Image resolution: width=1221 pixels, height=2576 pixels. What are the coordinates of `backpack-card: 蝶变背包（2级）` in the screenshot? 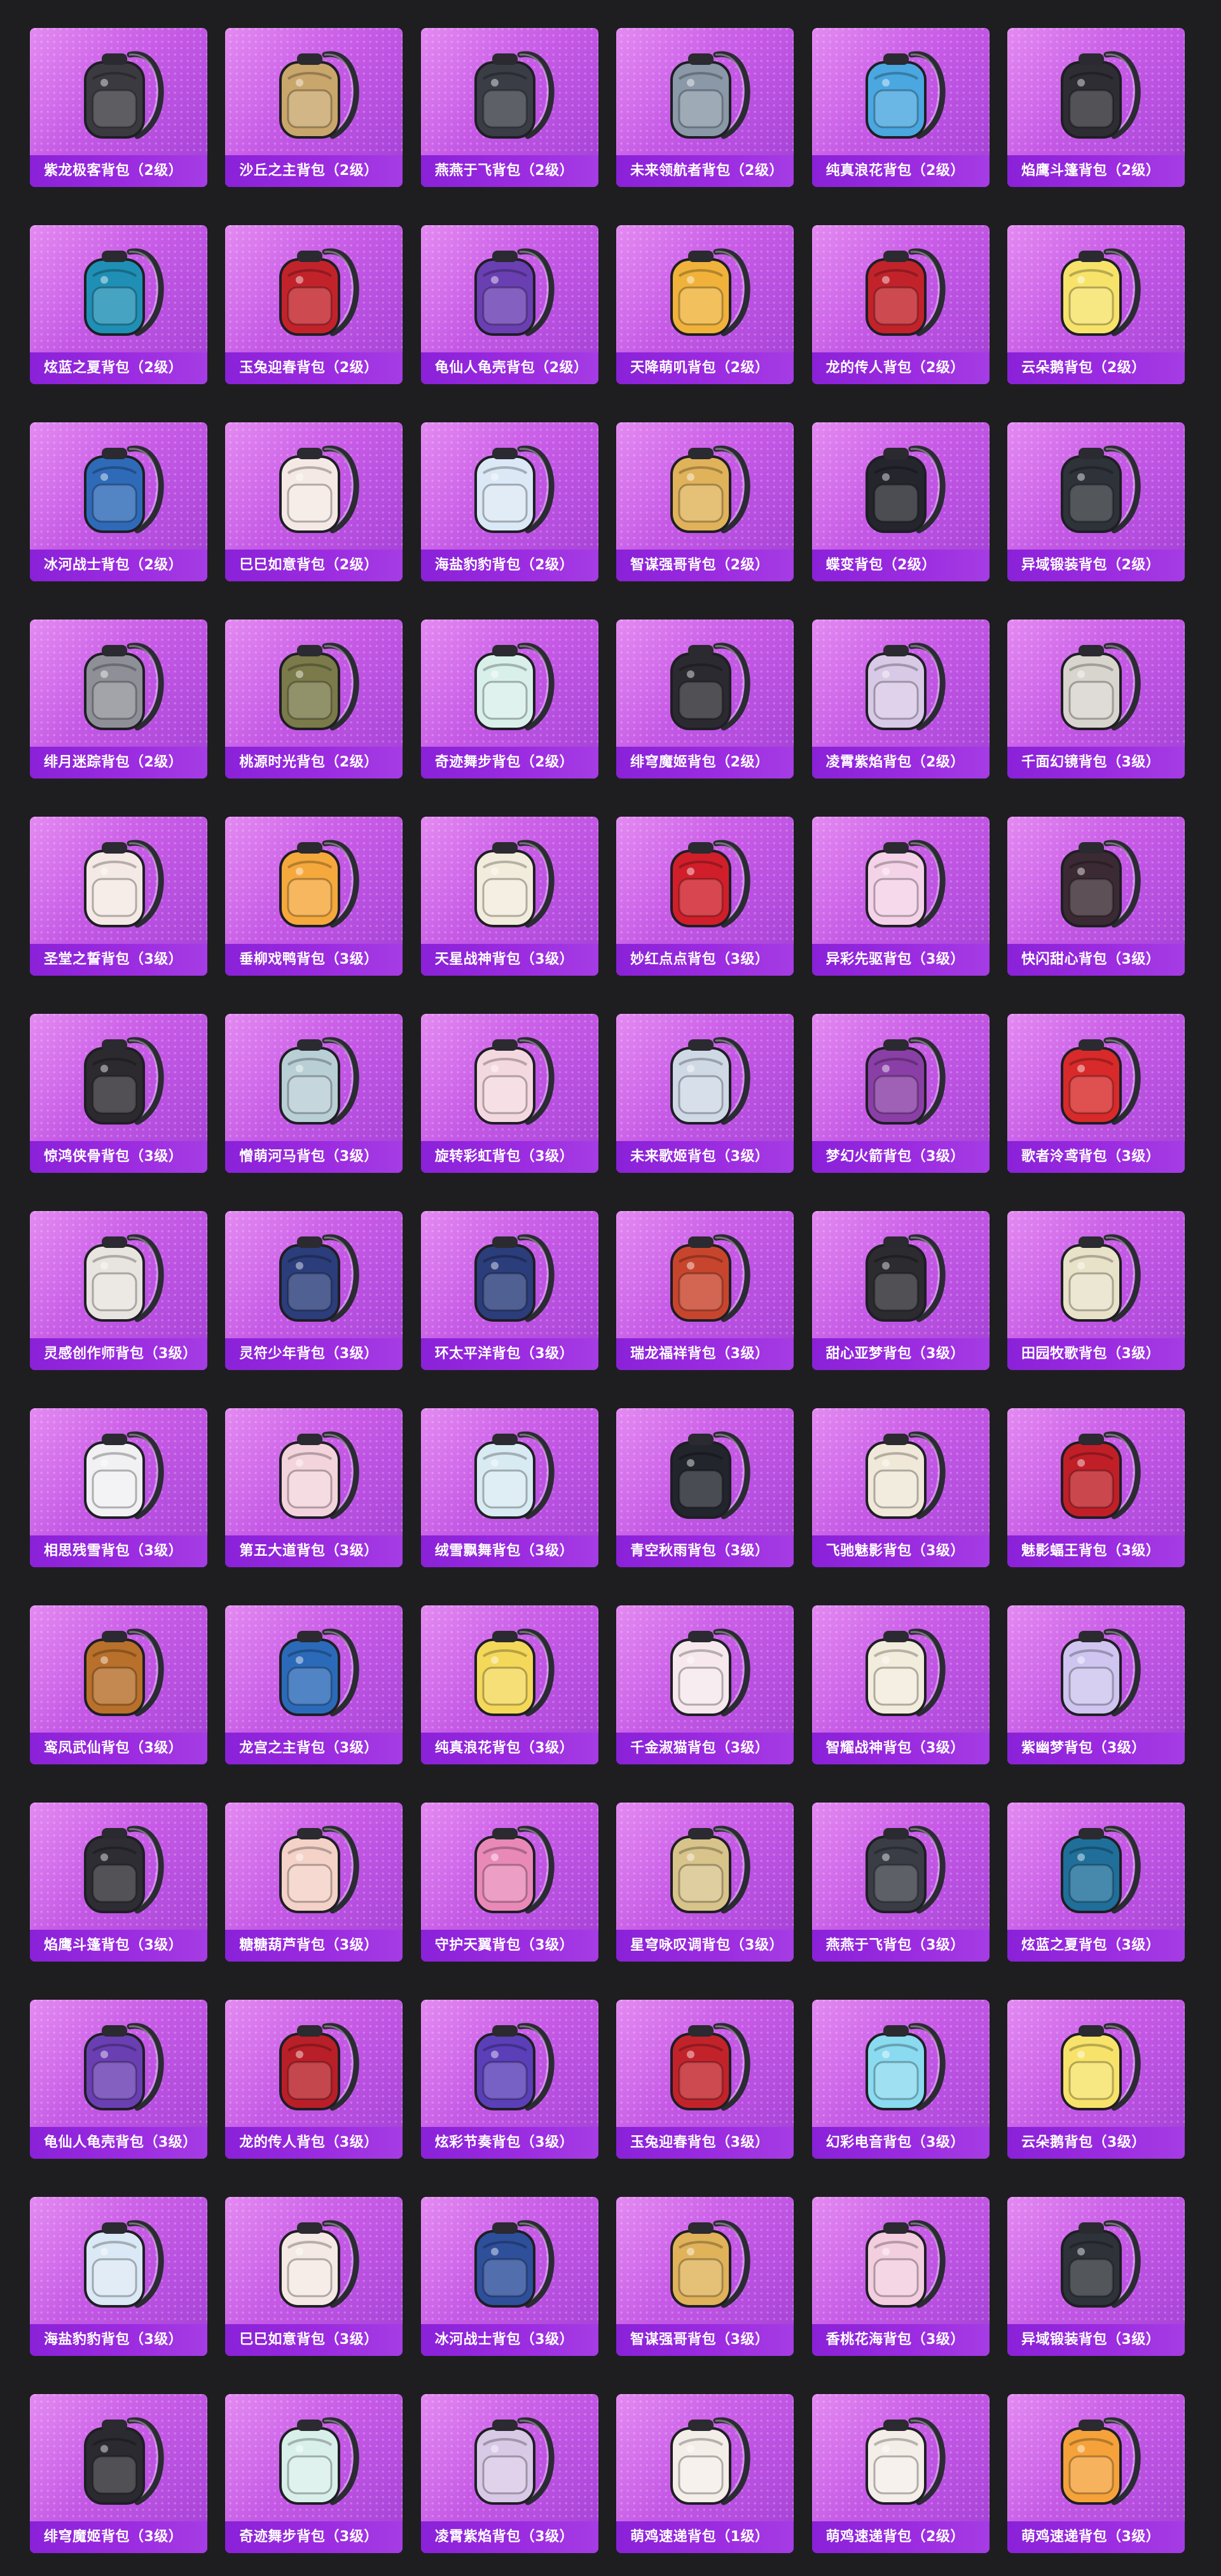 It's located at (900, 501).